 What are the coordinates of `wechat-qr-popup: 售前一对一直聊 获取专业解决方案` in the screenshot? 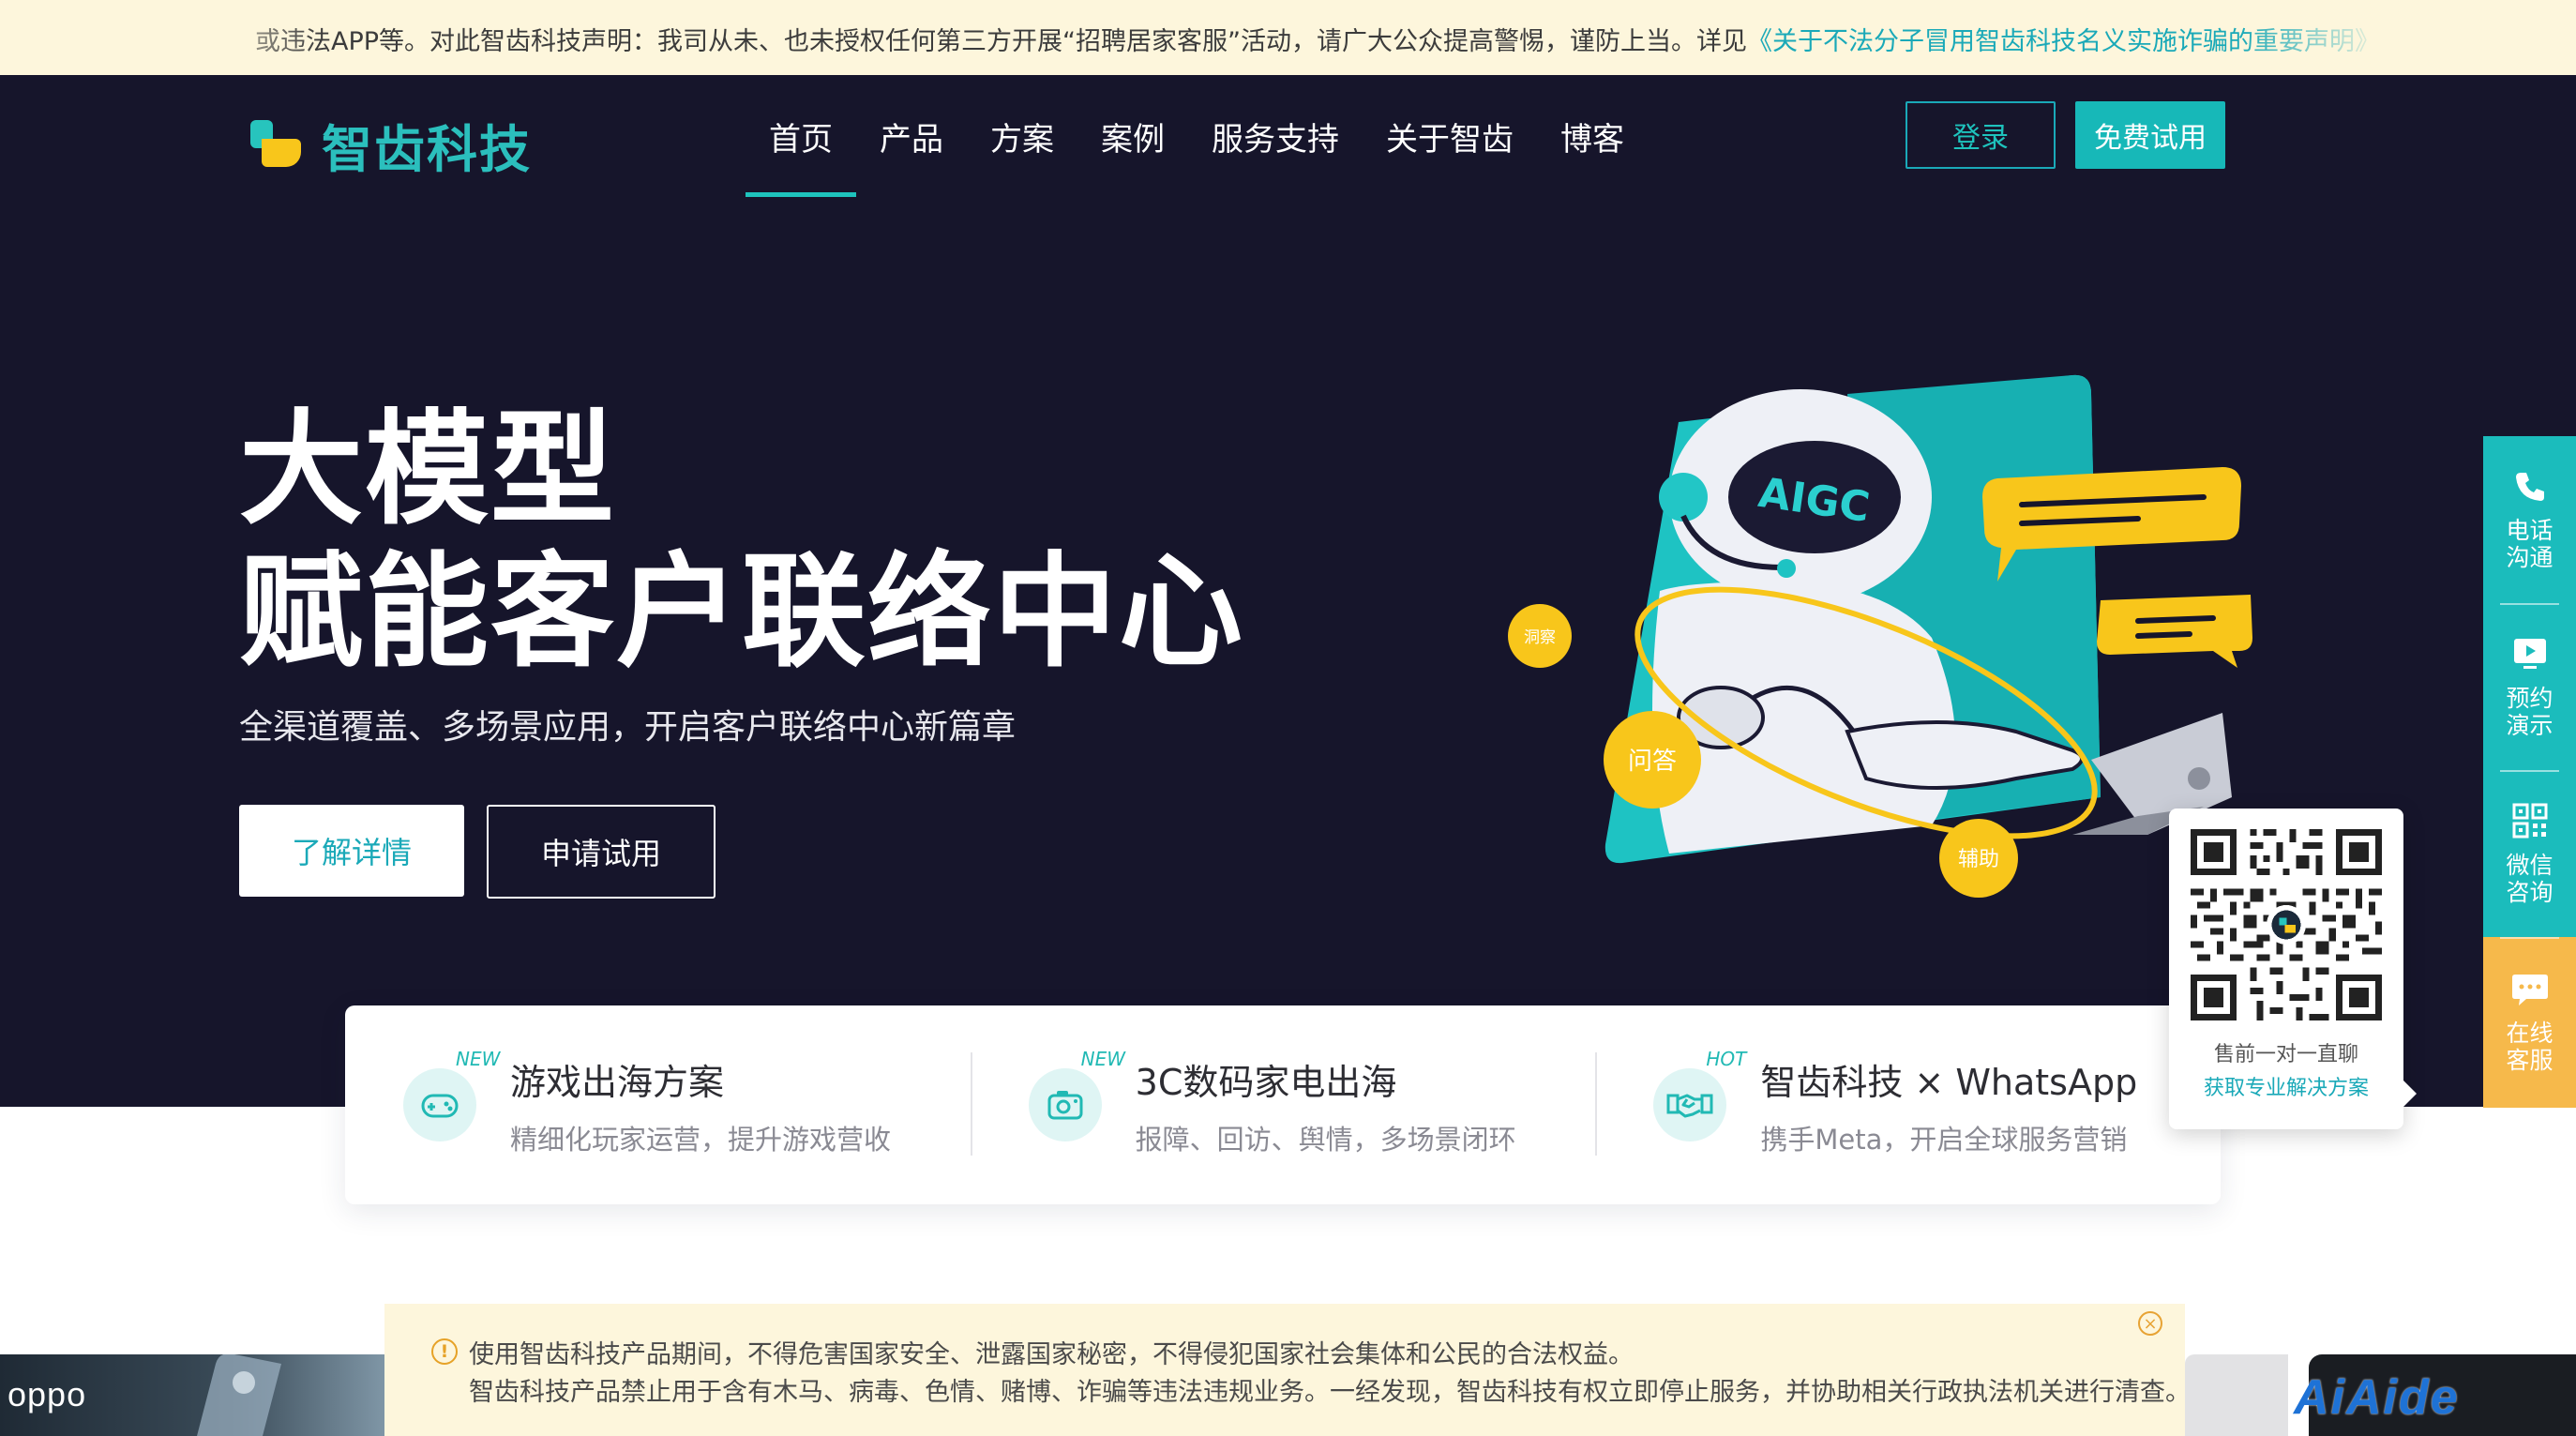 It's located at (2293, 969).